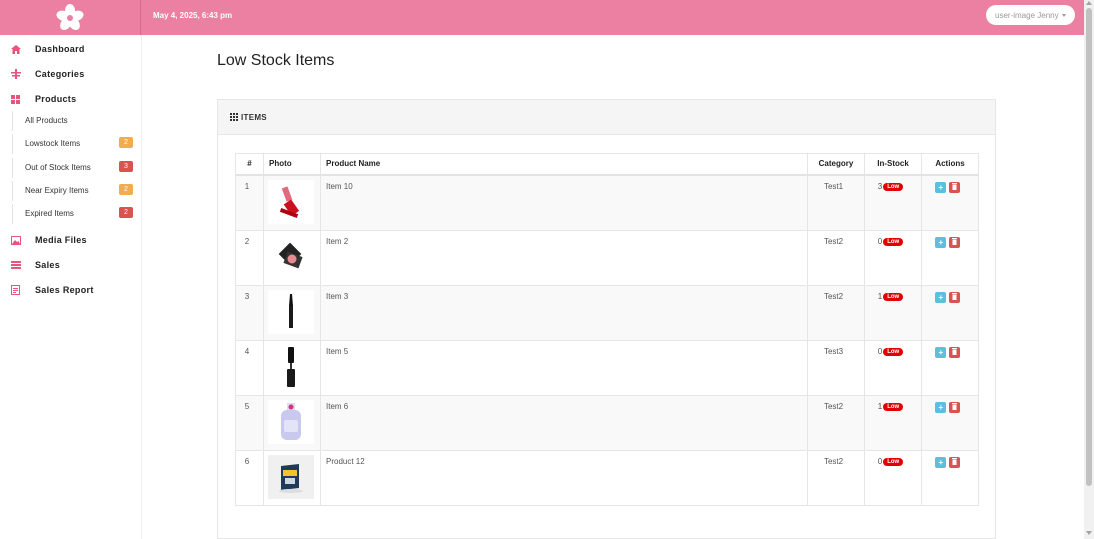 Image resolution: width=1094 pixels, height=539 pixels. What do you see at coordinates (70, 74) in the screenshot?
I see `sidebar-item-categories: Categories` at bounding box center [70, 74].